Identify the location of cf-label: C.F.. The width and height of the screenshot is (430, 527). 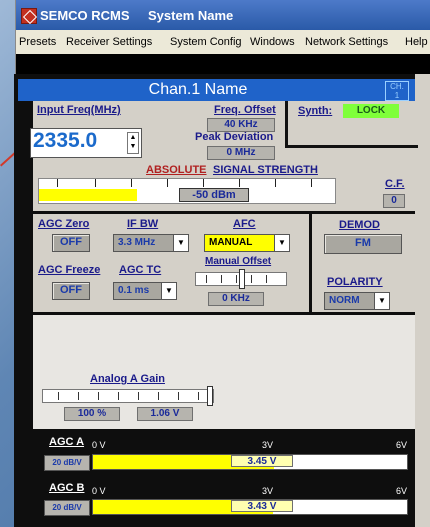
(395, 184).